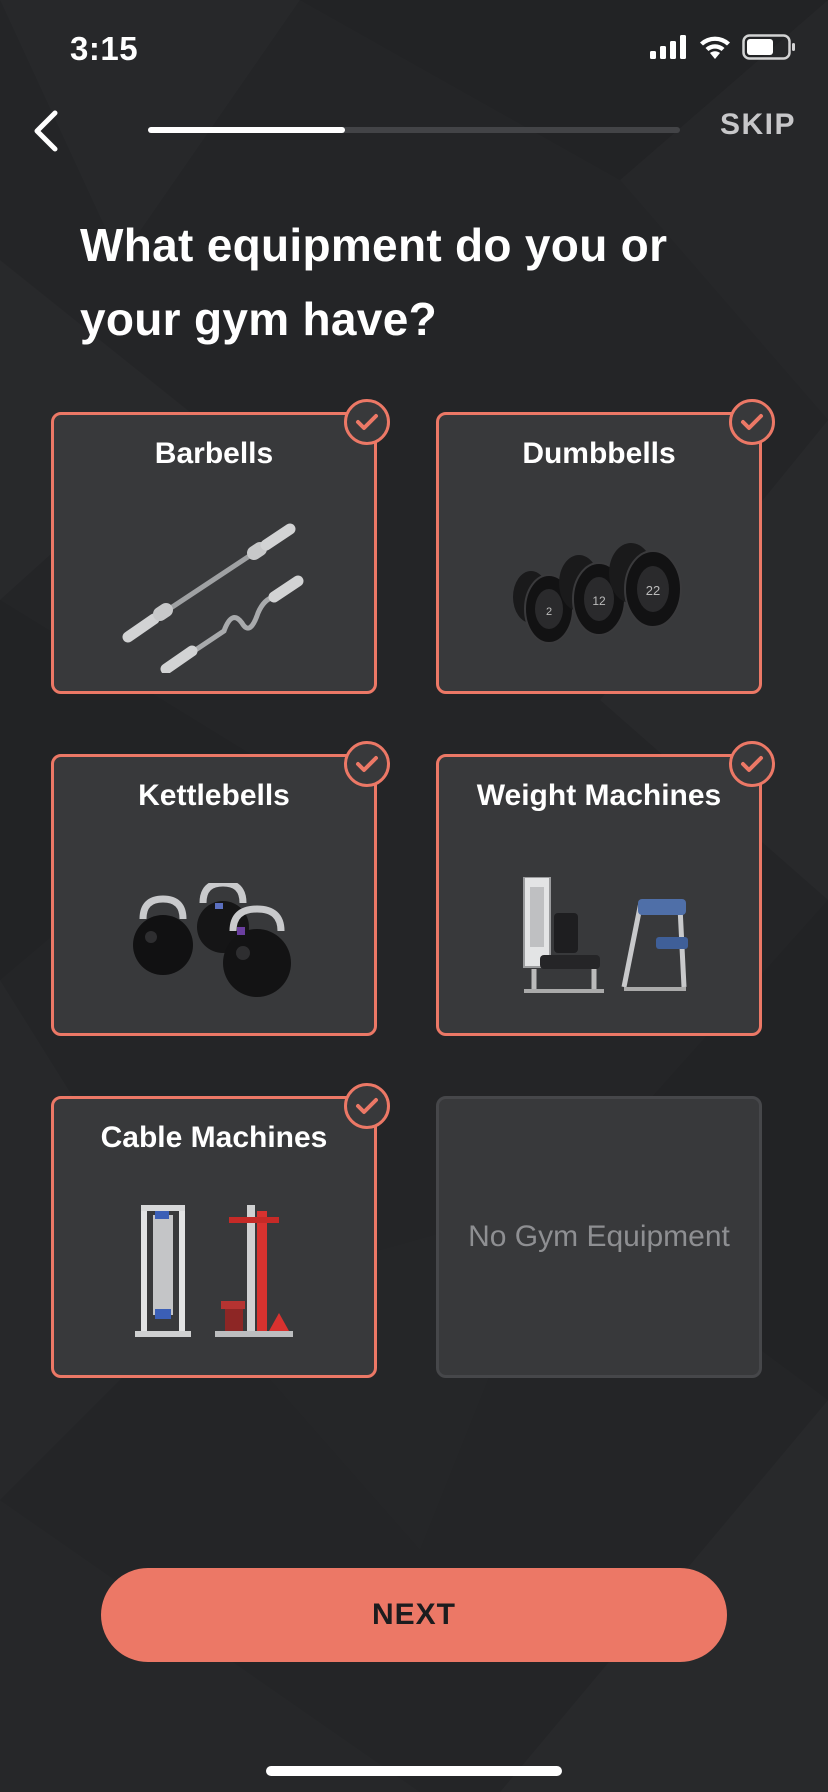 The height and width of the screenshot is (1792, 828). Describe the element at coordinates (214, 795) in the screenshot. I see `option-label: Kettlebells` at that location.